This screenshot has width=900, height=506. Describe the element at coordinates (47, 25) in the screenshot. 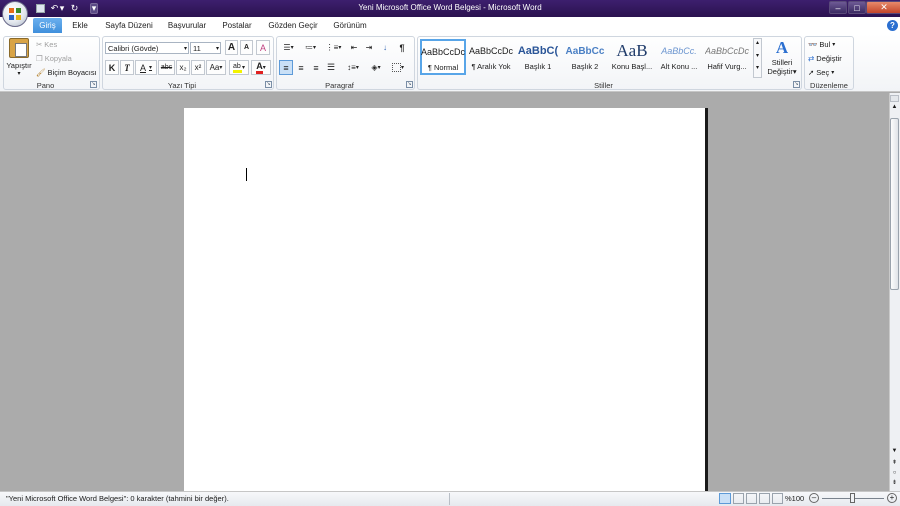

I see `tab-home: Giriş` at that location.